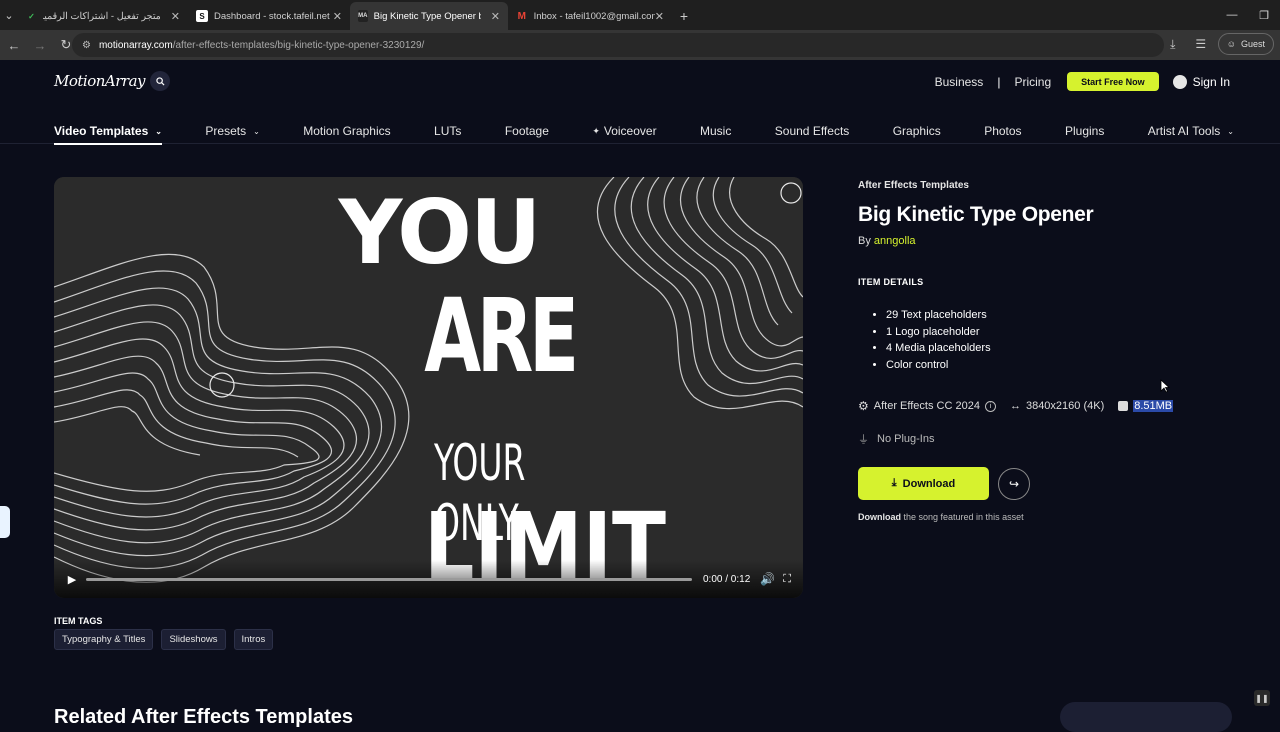 This screenshot has width=1280, height=732. I want to click on media-controls-icon: ☰, so click(1201, 44).